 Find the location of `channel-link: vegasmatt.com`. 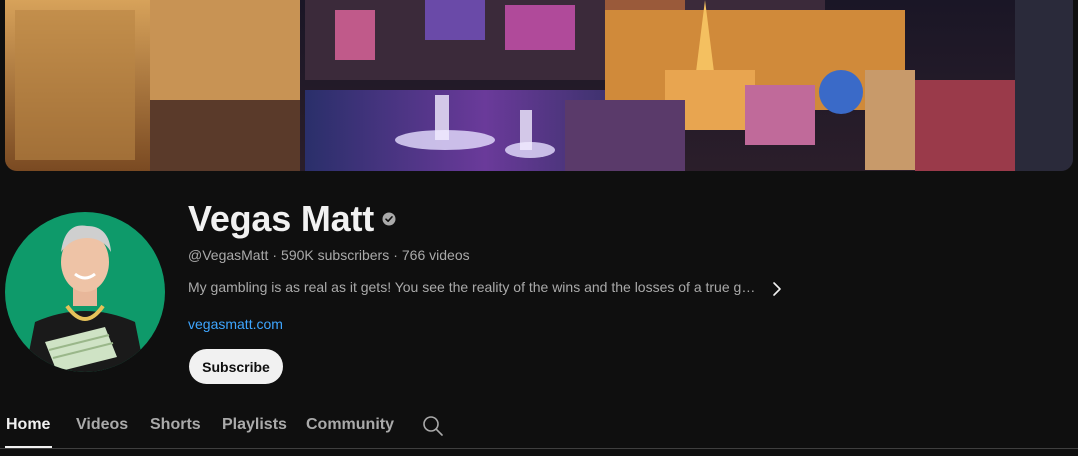

channel-link: vegasmatt.com is located at coordinates (235, 324).